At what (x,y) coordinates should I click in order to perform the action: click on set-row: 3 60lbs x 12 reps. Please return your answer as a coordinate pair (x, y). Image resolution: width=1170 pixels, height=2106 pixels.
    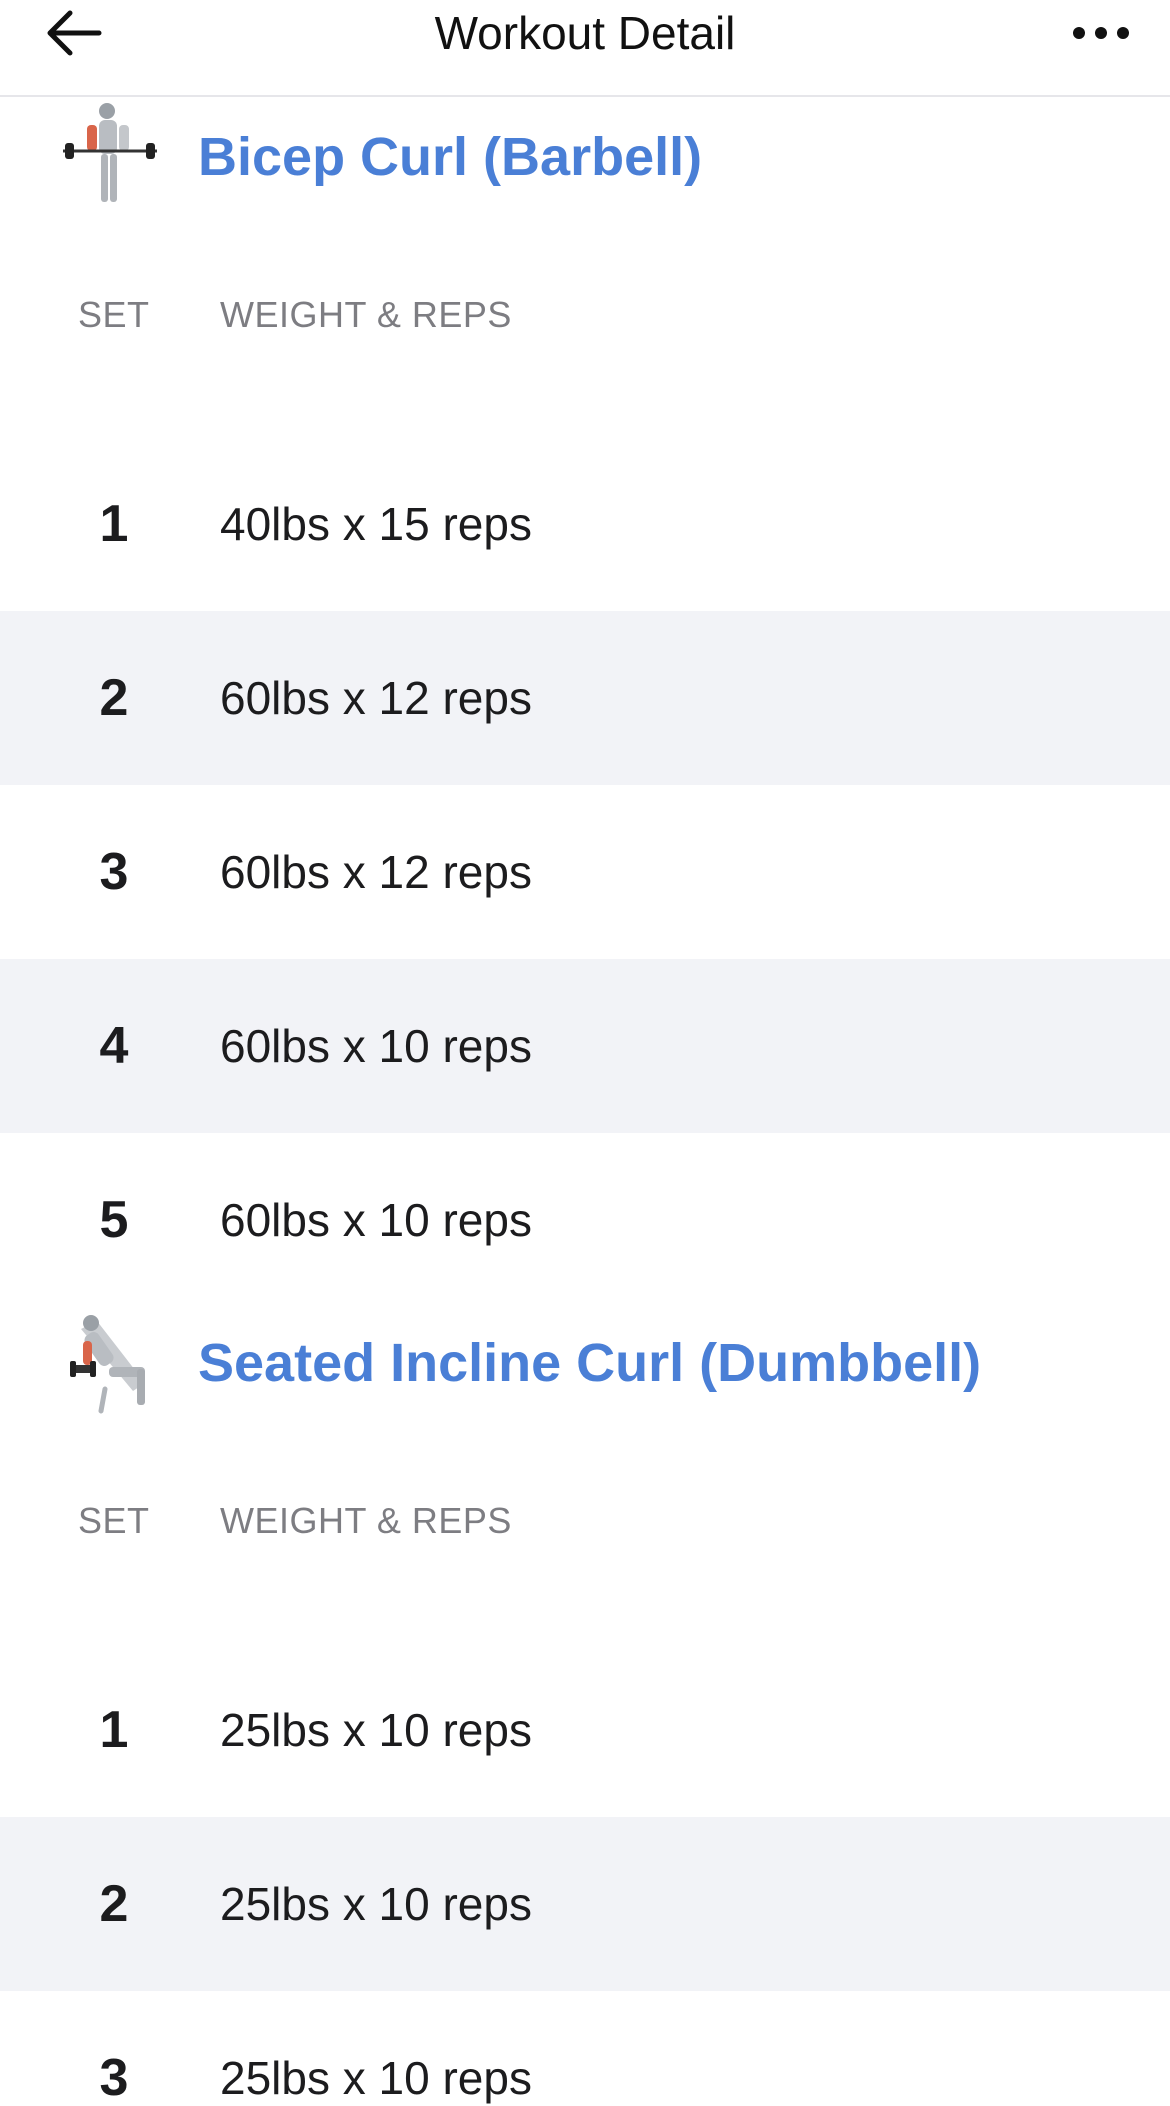
    Looking at the image, I should click on (585, 872).